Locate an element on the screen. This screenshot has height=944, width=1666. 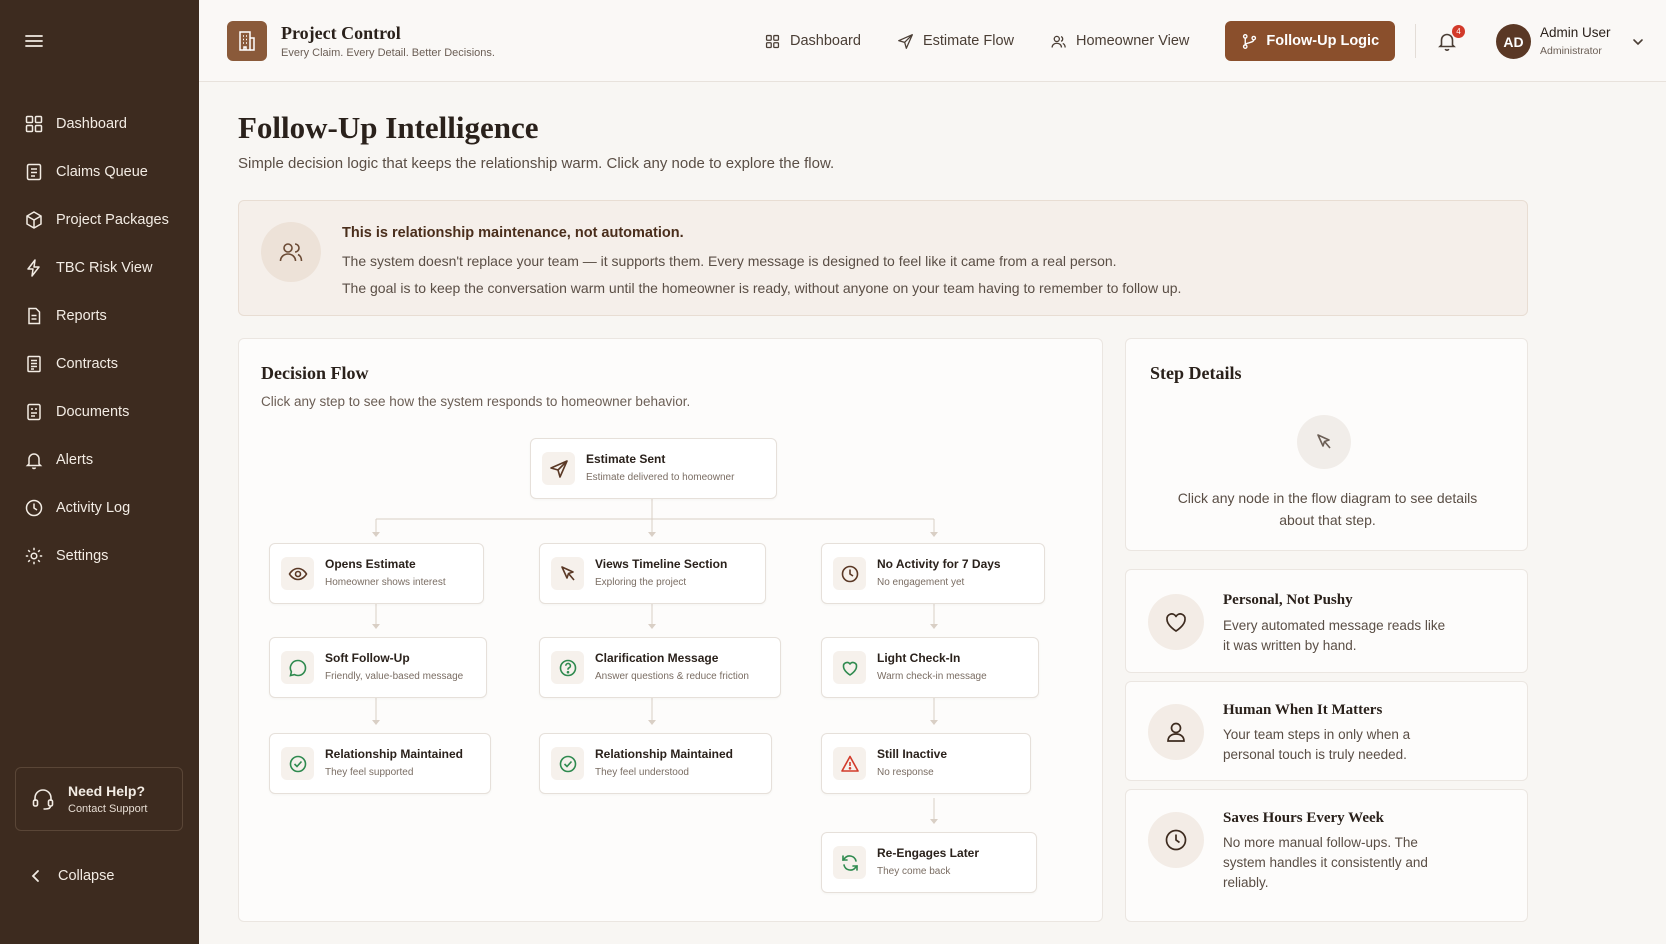
sidebar-item-activity-log: Activity Log is located at coordinates (99, 508).